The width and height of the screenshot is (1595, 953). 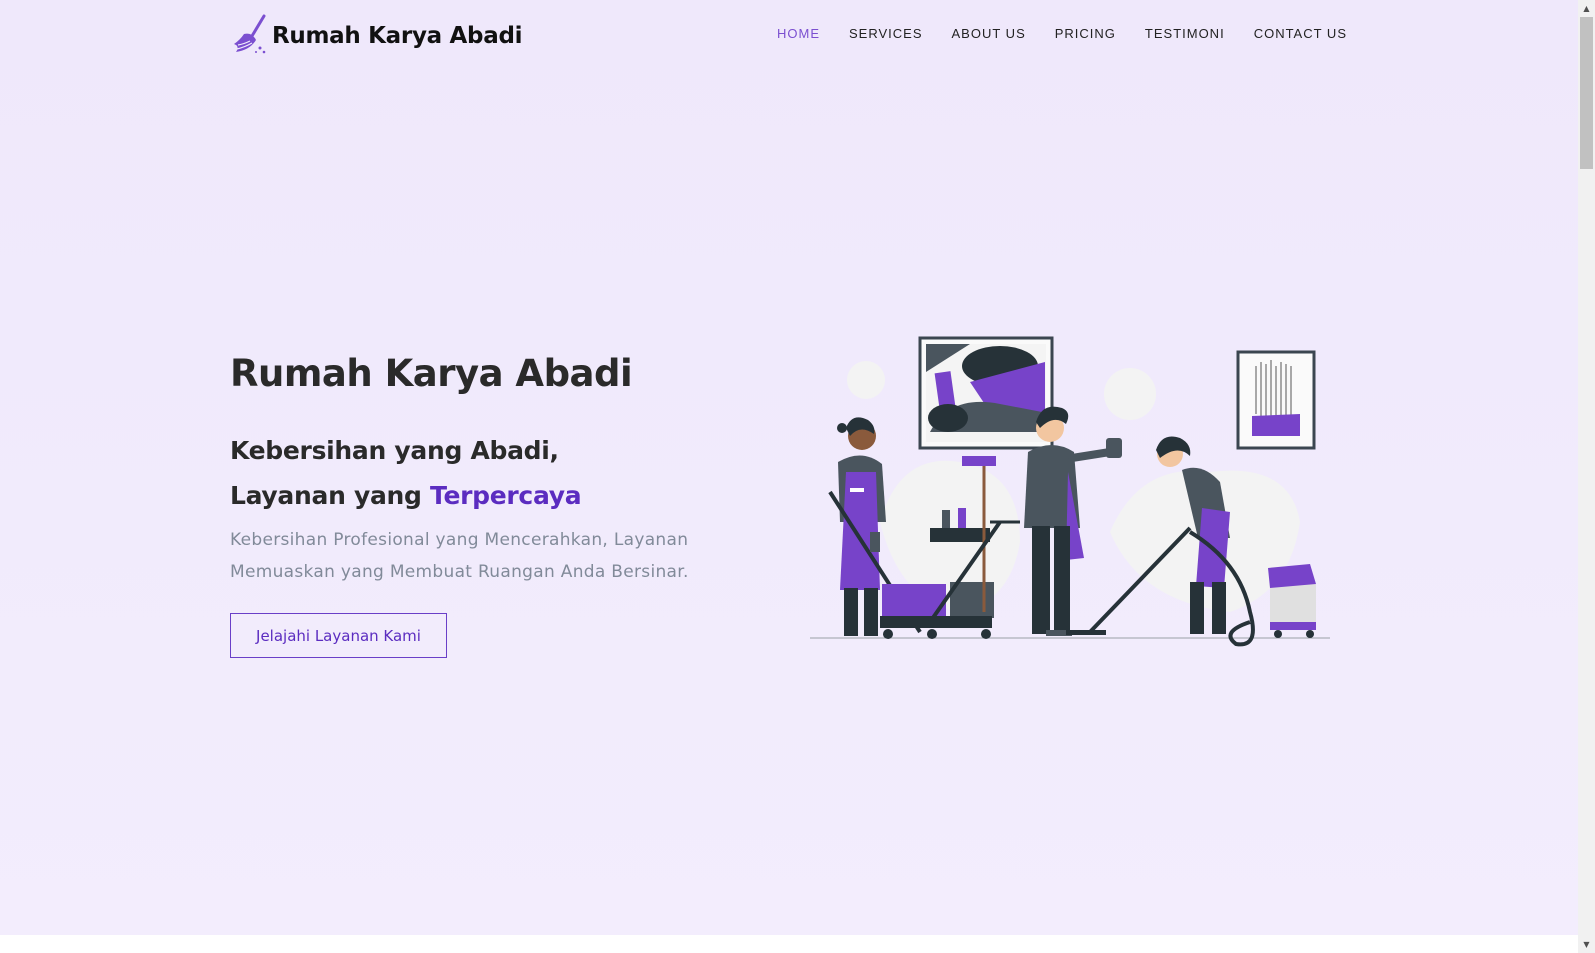 I want to click on scroll-down-icon: ▼, so click(x=1586, y=944).